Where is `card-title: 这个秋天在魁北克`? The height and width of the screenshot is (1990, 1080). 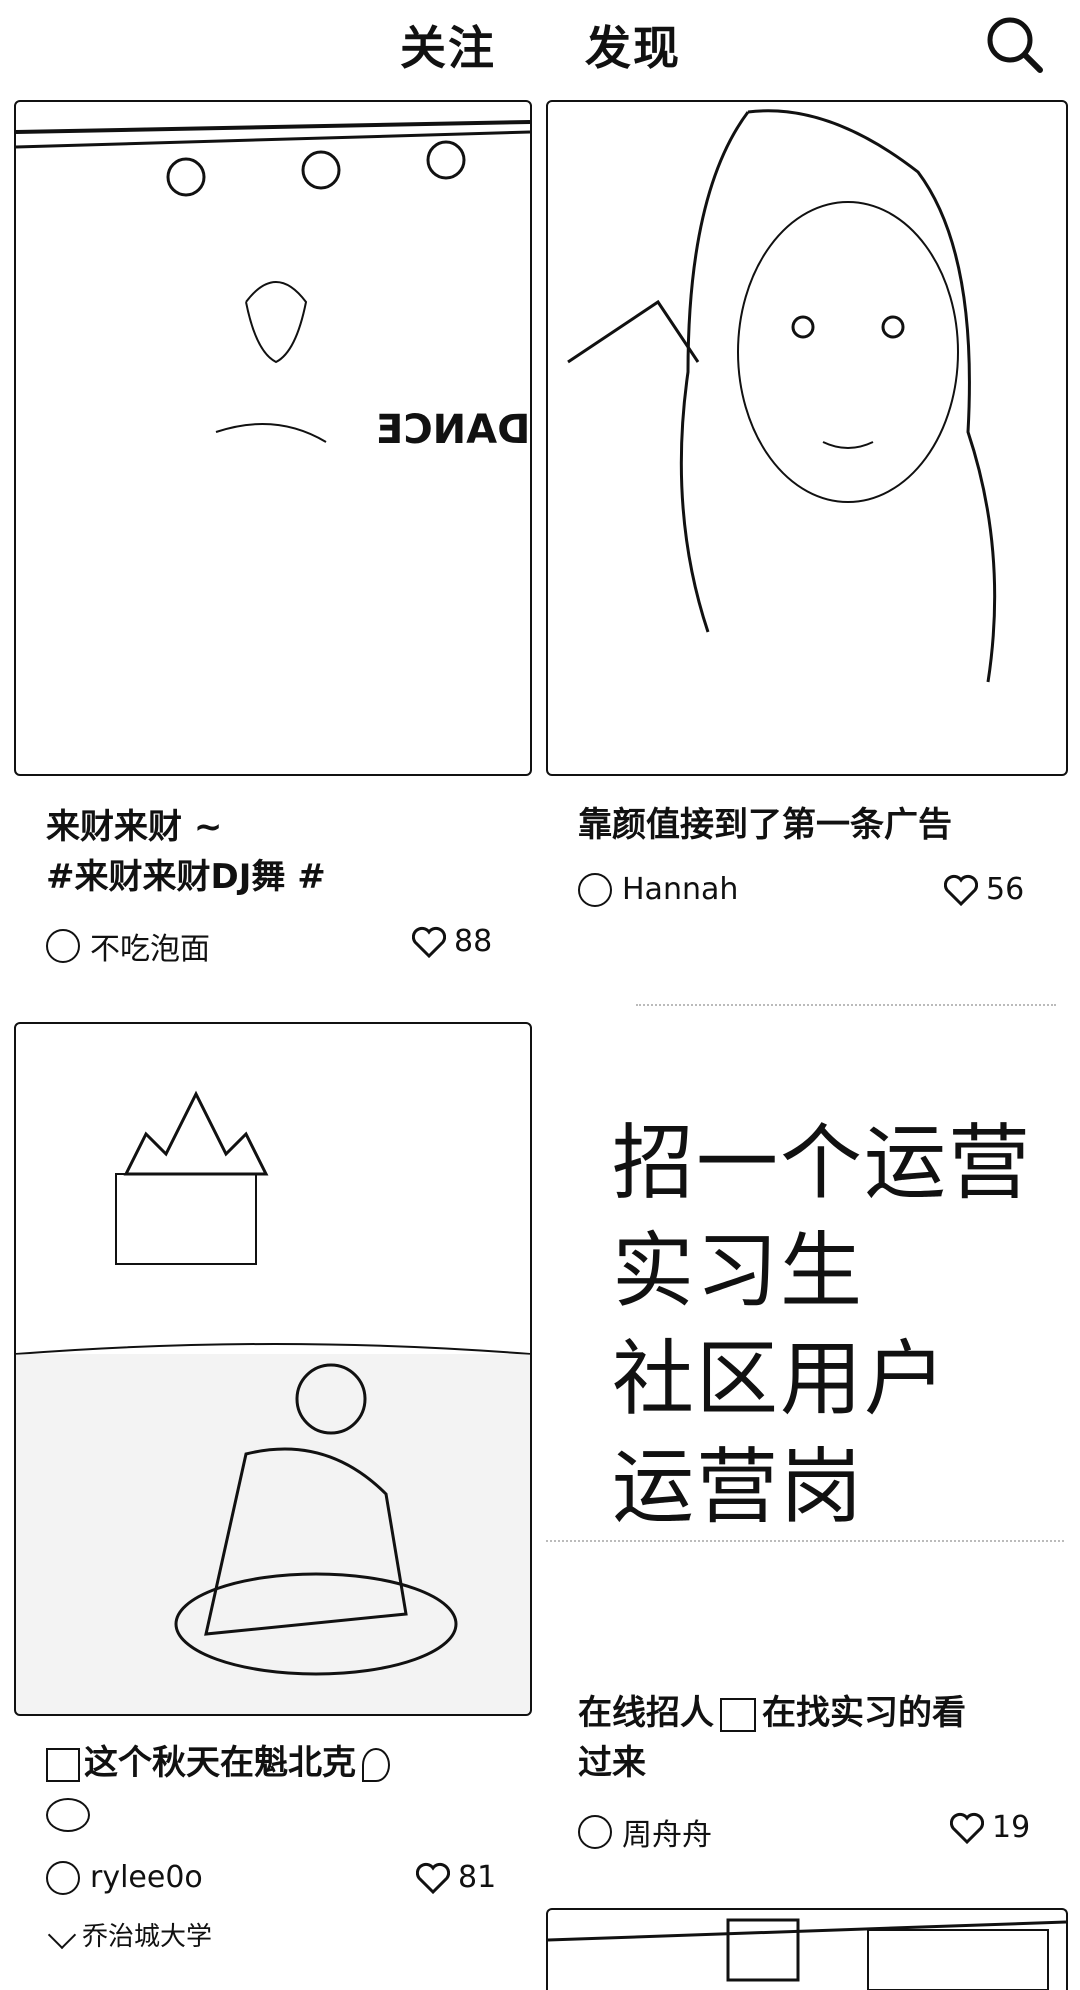
card-title: 这个秋天在魁北克 is located at coordinates (281, 1788).